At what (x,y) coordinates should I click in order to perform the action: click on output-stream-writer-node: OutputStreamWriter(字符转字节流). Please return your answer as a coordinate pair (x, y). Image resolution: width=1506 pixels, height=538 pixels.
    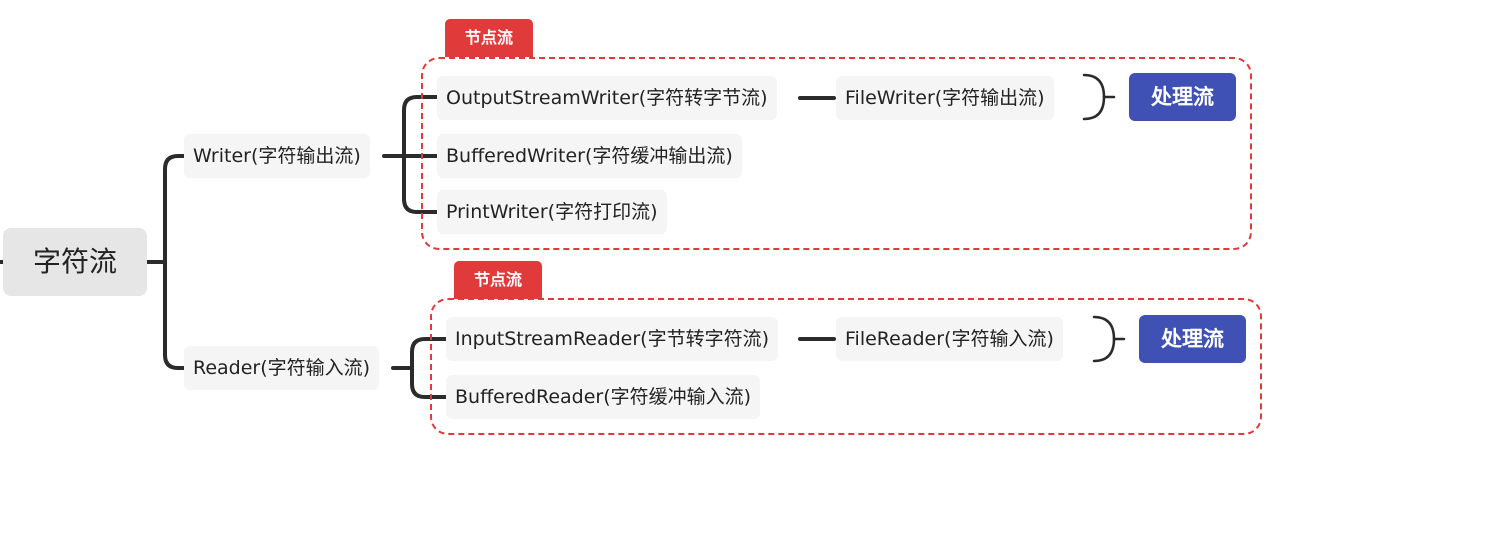
    Looking at the image, I should click on (607, 98).